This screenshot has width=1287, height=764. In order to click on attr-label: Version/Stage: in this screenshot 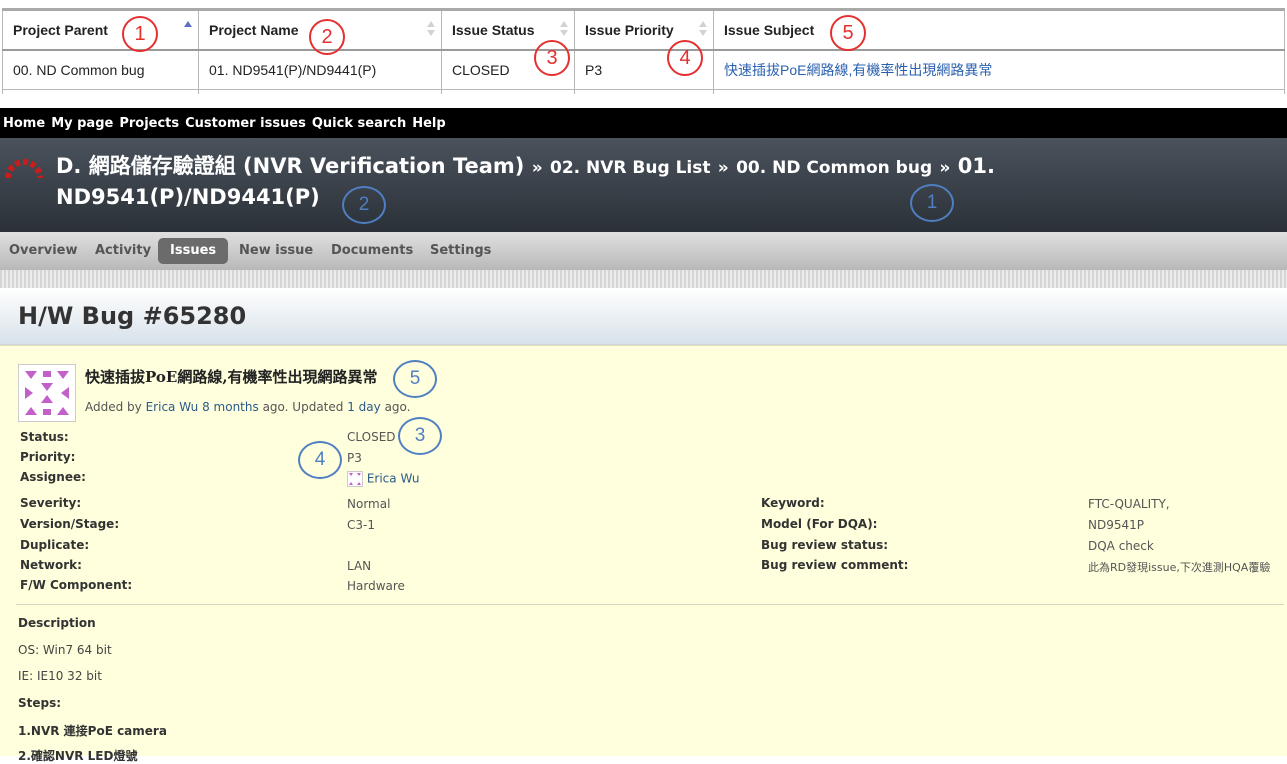, I will do `click(70, 524)`.